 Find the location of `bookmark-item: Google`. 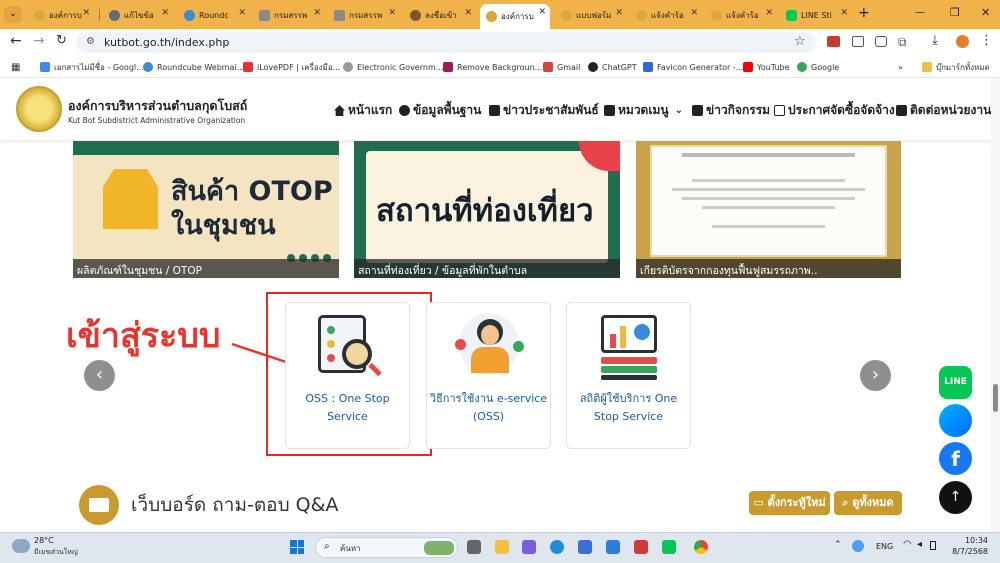

bookmark-item: Google is located at coordinates (818, 67).